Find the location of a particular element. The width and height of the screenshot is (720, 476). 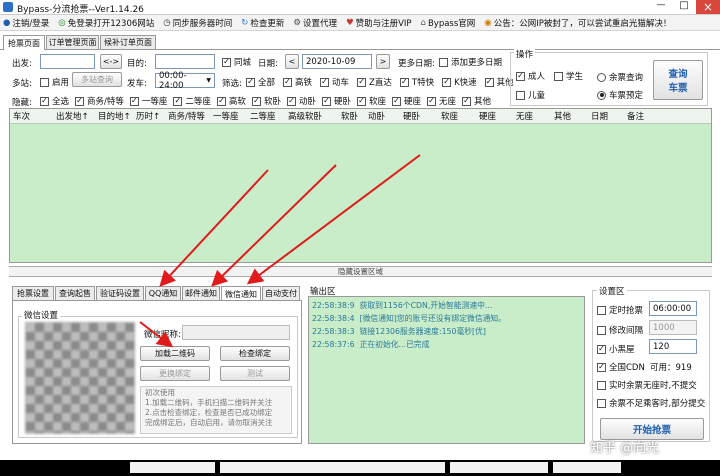

arrow-to-qq is located at coordinates (214, 228).